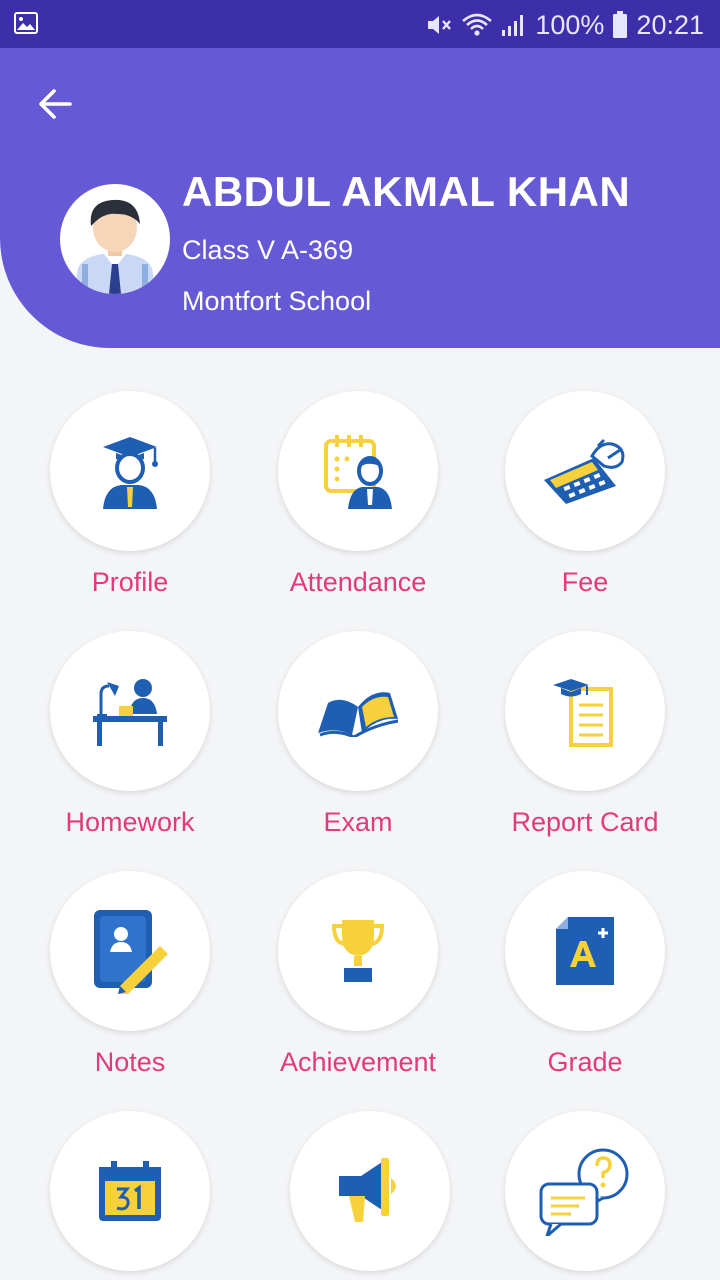  Describe the element at coordinates (440, 25) in the screenshot. I see `mute-icon` at that location.